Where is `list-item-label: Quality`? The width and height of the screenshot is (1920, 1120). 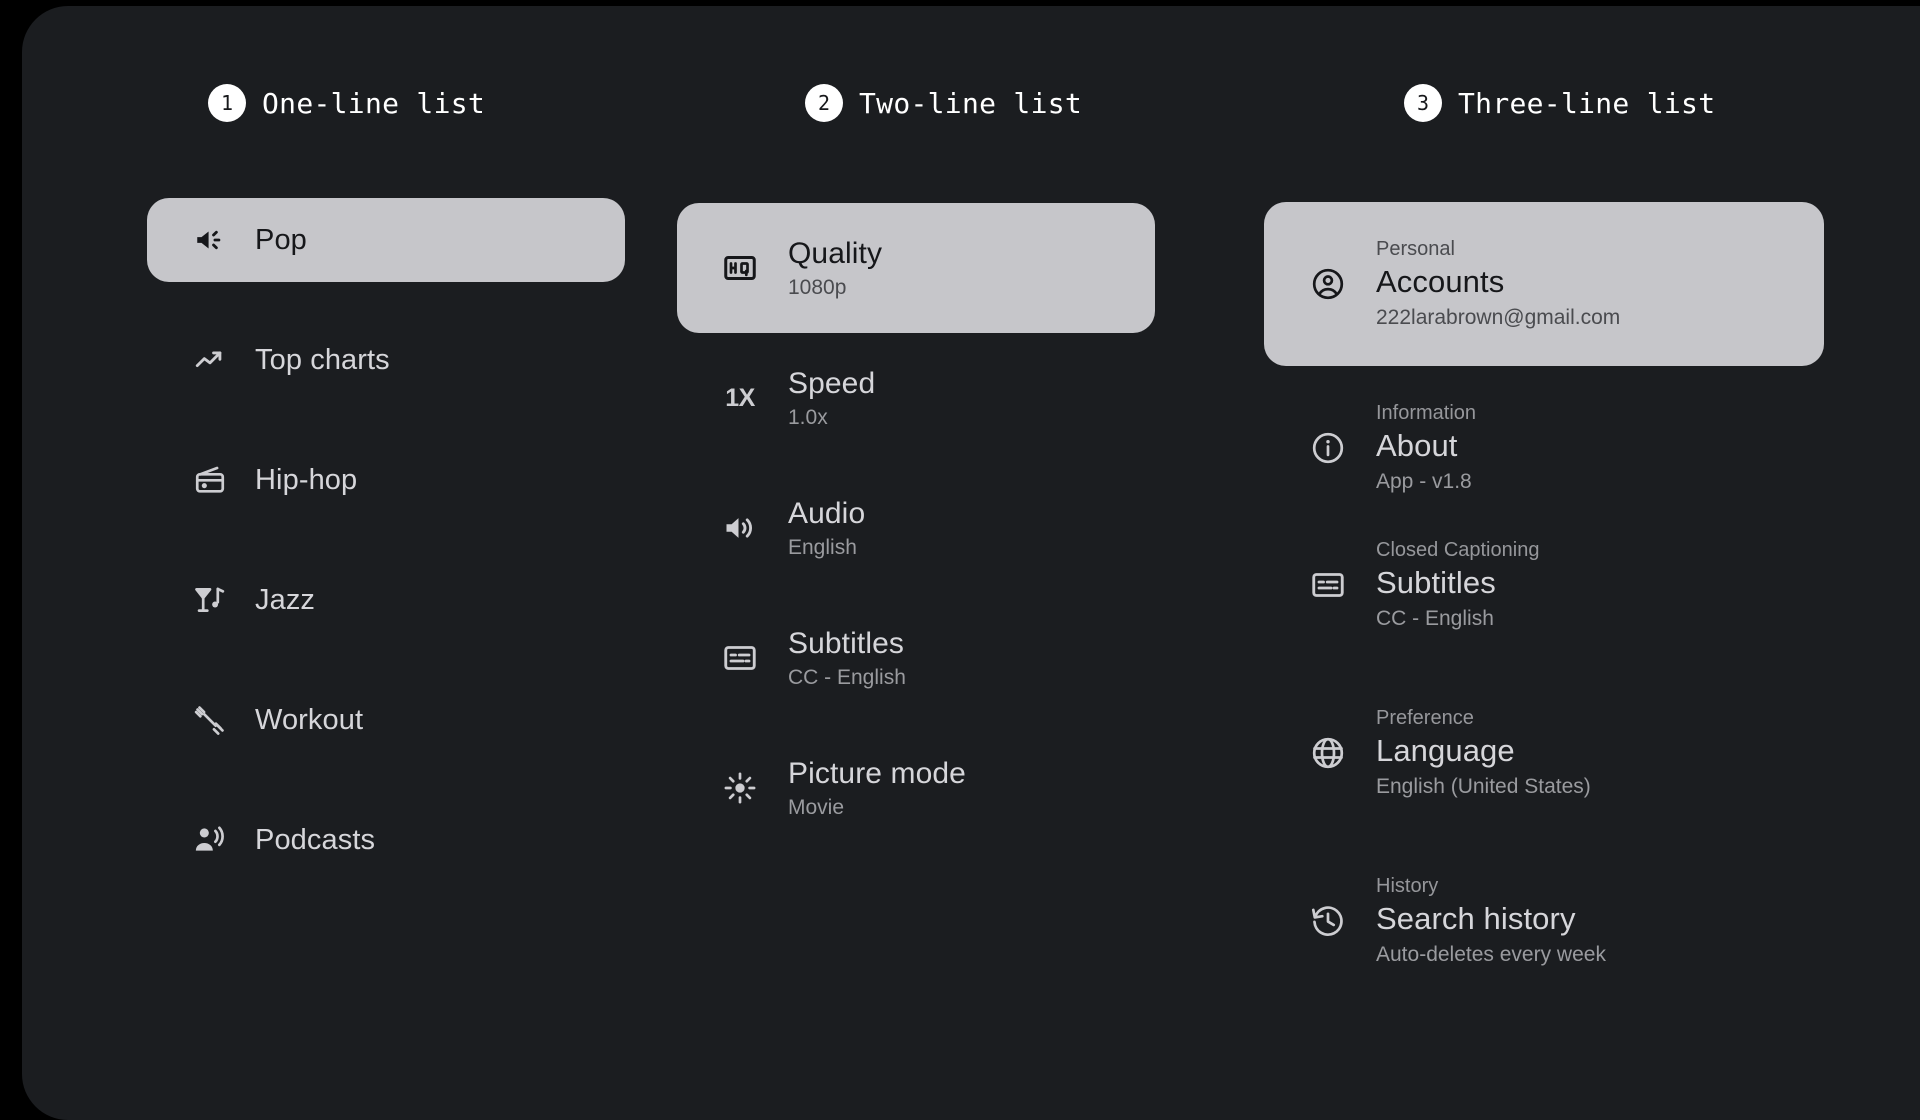
list-item-label: Quality is located at coordinates (835, 253).